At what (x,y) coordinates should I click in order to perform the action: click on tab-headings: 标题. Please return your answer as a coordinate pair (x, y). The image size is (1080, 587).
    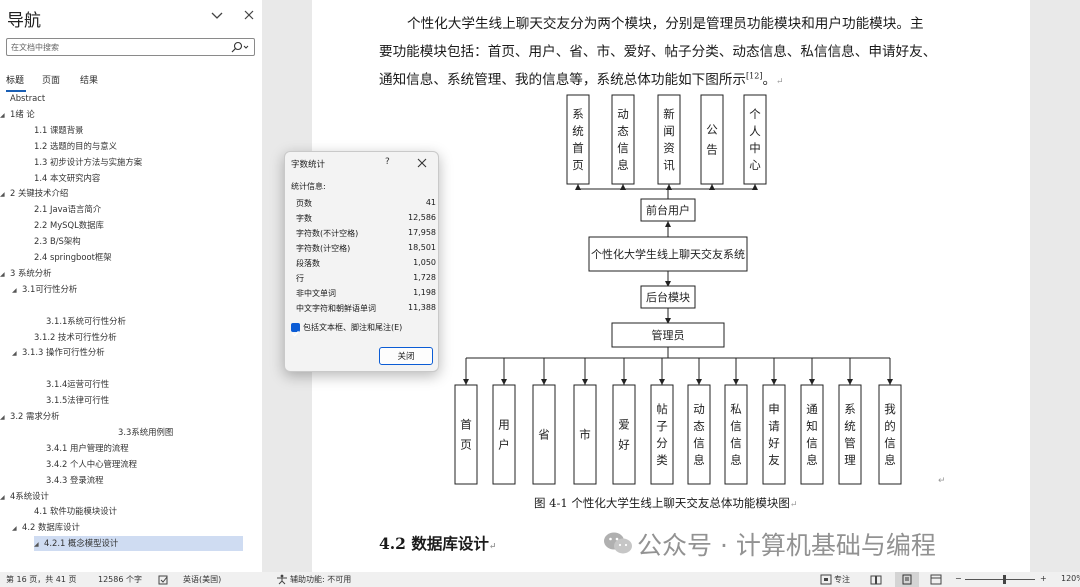
    Looking at the image, I should click on (15, 79).